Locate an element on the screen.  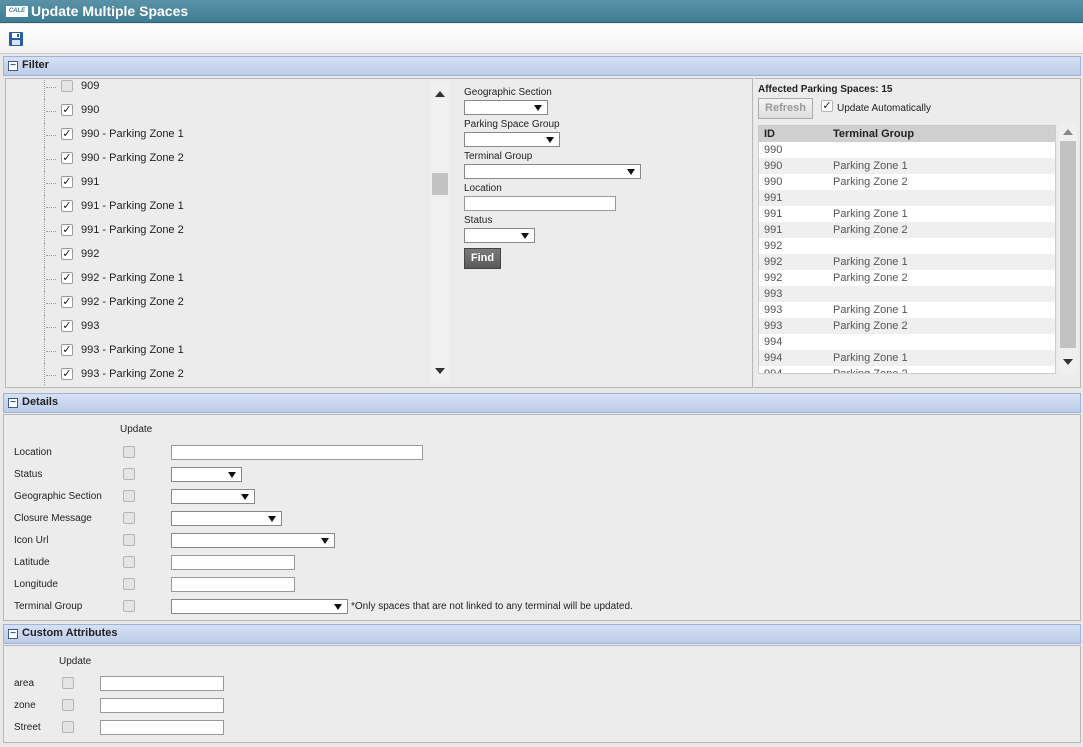
table-row: 990 Parking Zone 1 is located at coordinates (907, 166).